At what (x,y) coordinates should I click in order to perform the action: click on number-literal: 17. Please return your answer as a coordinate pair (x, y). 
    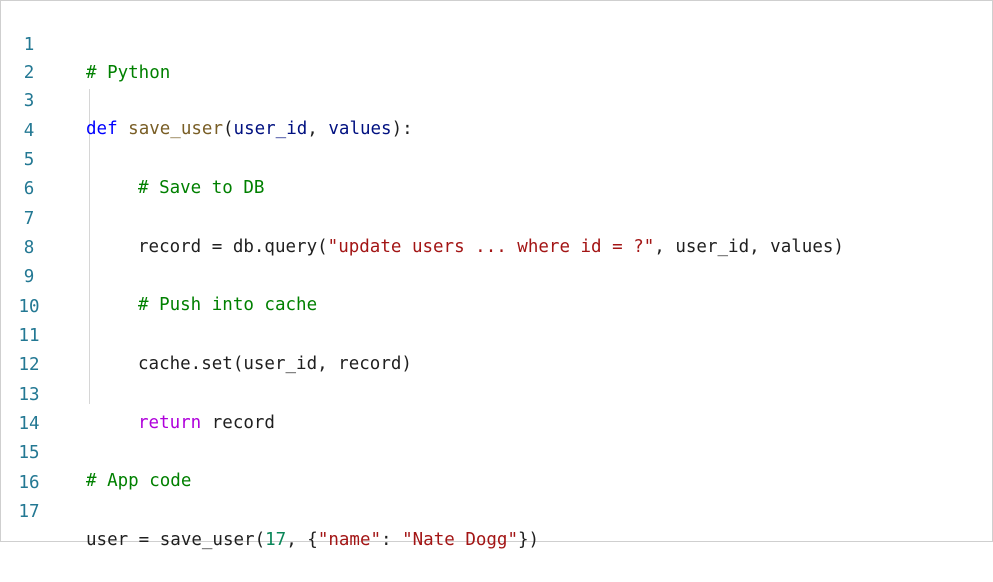
    Looking at the image, I should click on (276, 540).